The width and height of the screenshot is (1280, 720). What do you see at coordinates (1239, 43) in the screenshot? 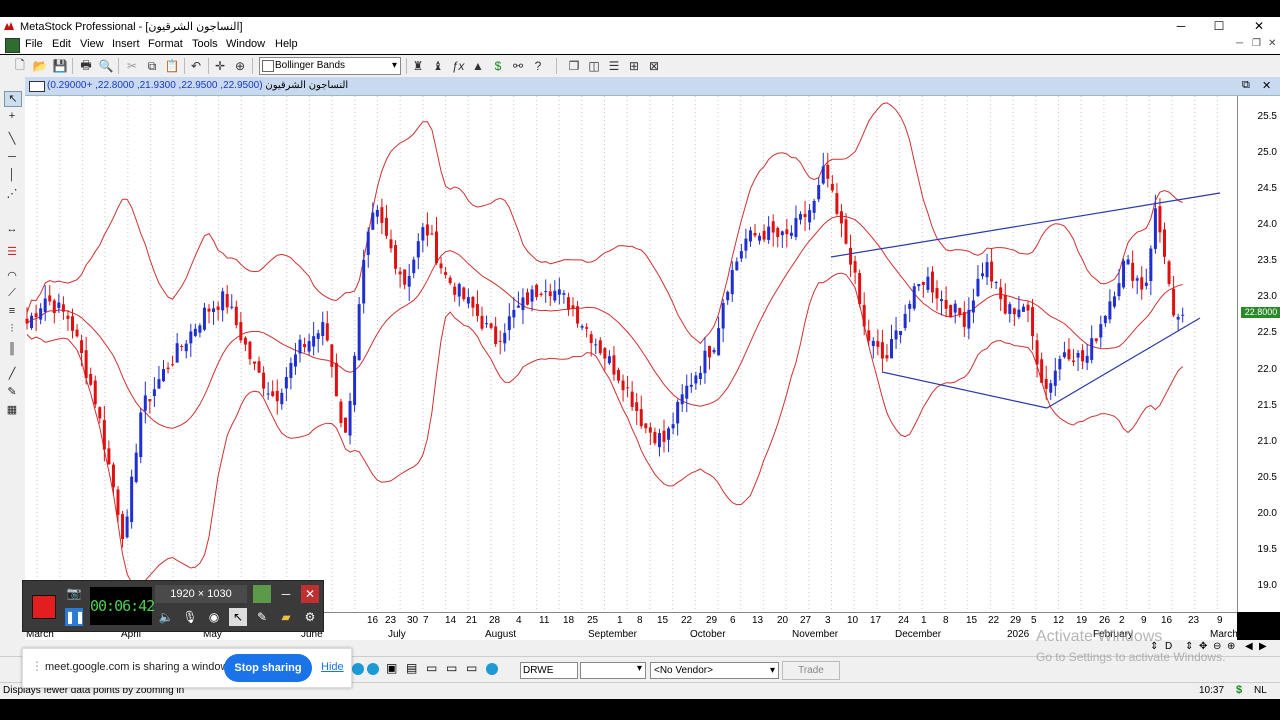
I see `mdi-minimize-icon: ─` at bounding box center [1239, 43].